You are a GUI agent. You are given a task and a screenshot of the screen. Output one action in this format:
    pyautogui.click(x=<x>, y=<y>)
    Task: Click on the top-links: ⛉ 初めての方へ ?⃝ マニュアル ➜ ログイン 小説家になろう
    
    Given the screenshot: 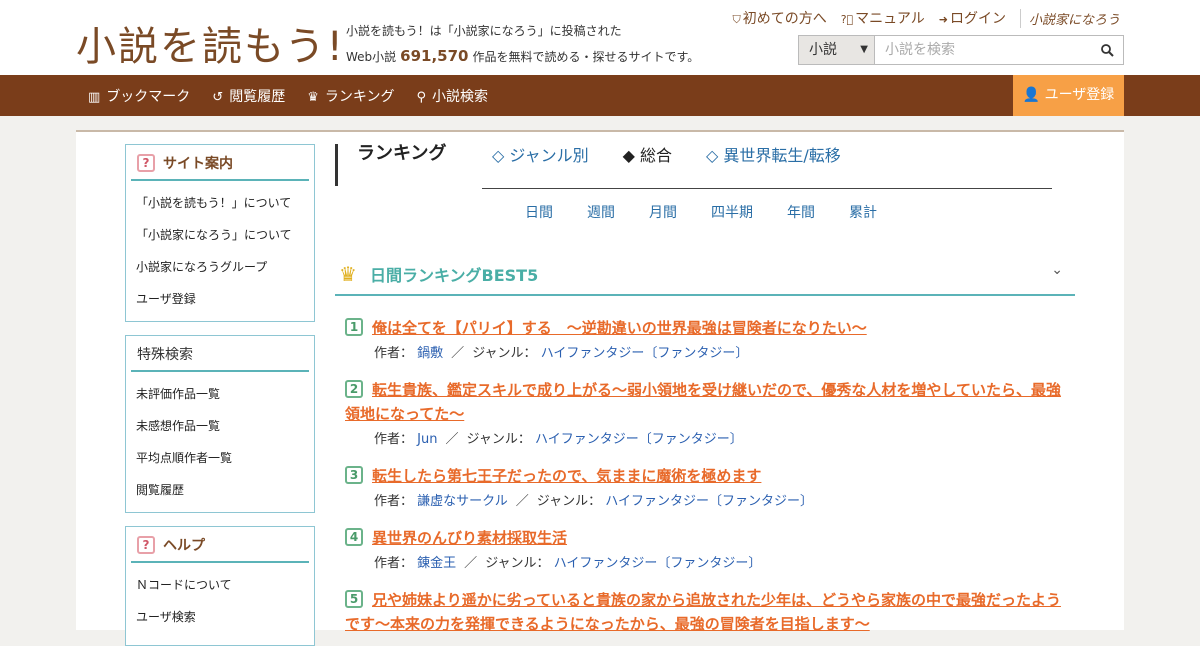 What is the action you would take?
    pyautogui.click(x=926, y=18)
    